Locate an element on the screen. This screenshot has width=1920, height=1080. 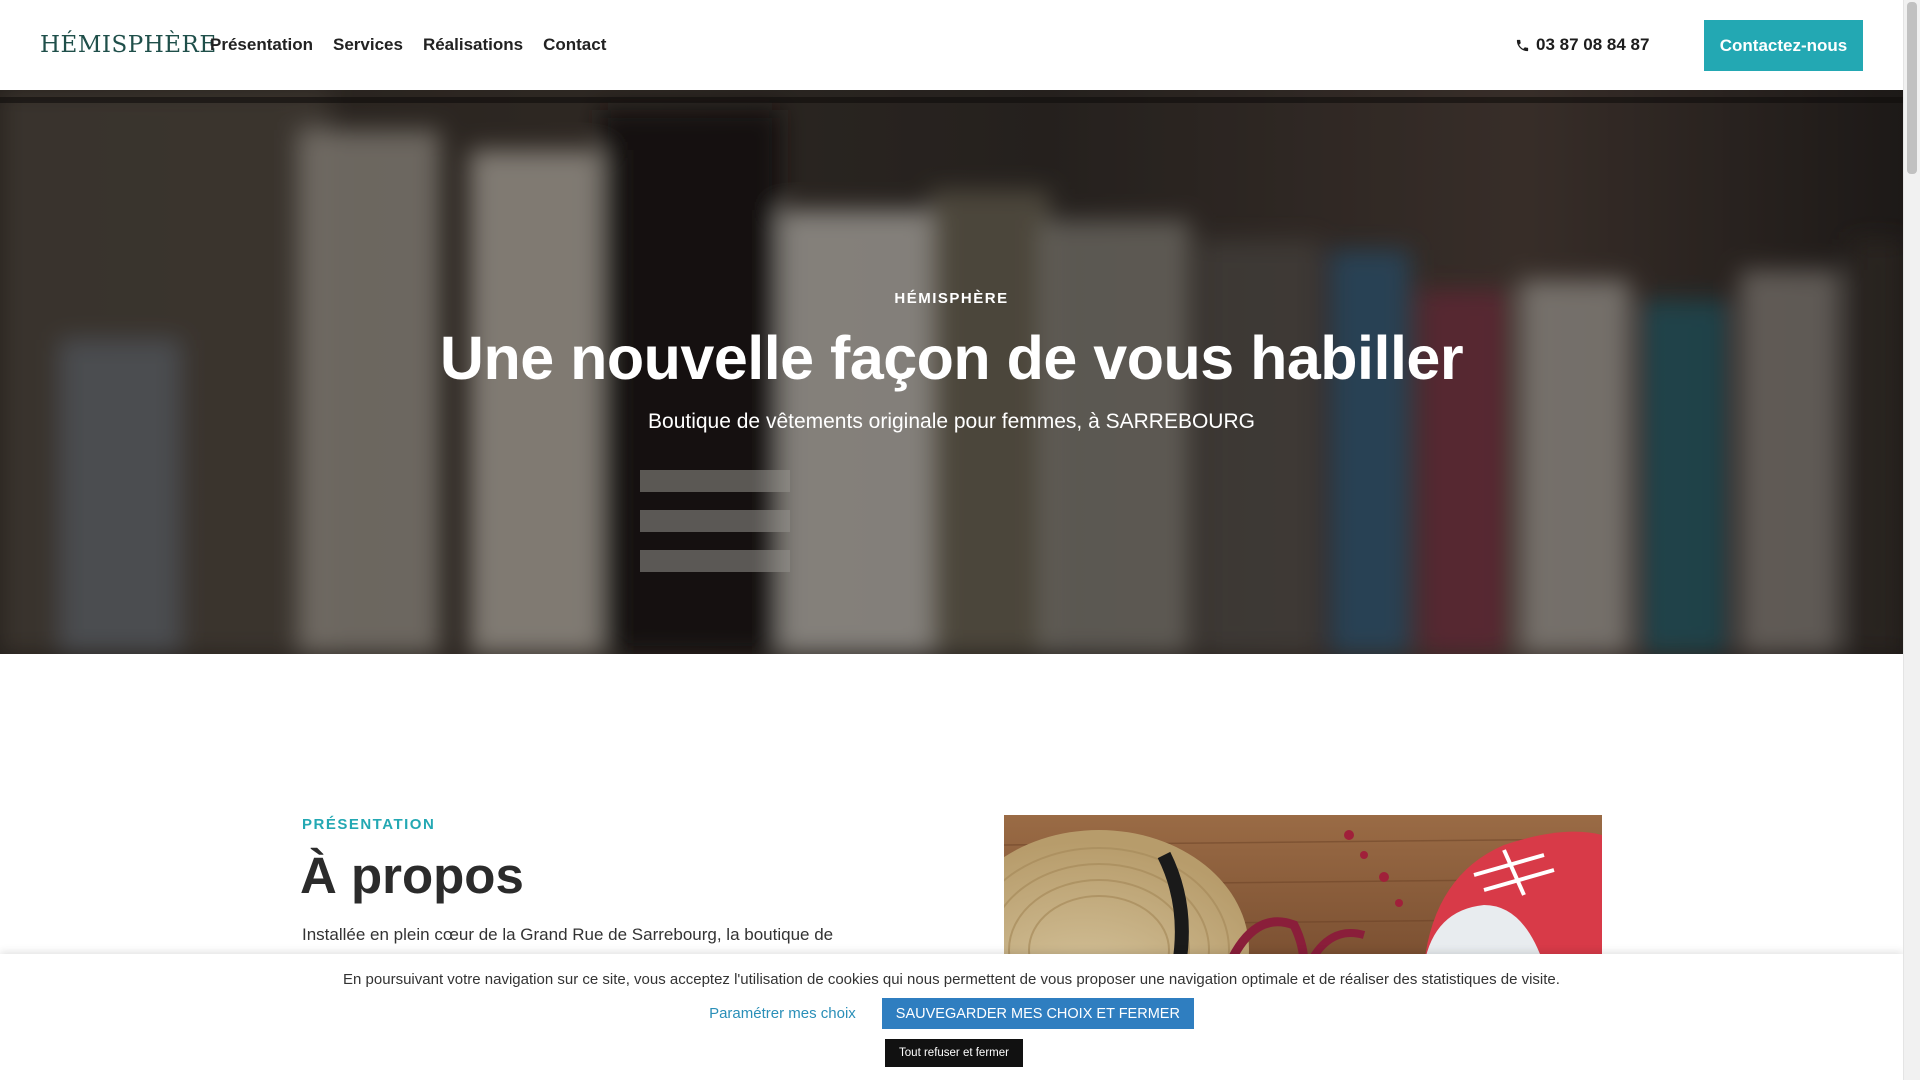
page-scrollbar is located at coordinates (1911, 540).